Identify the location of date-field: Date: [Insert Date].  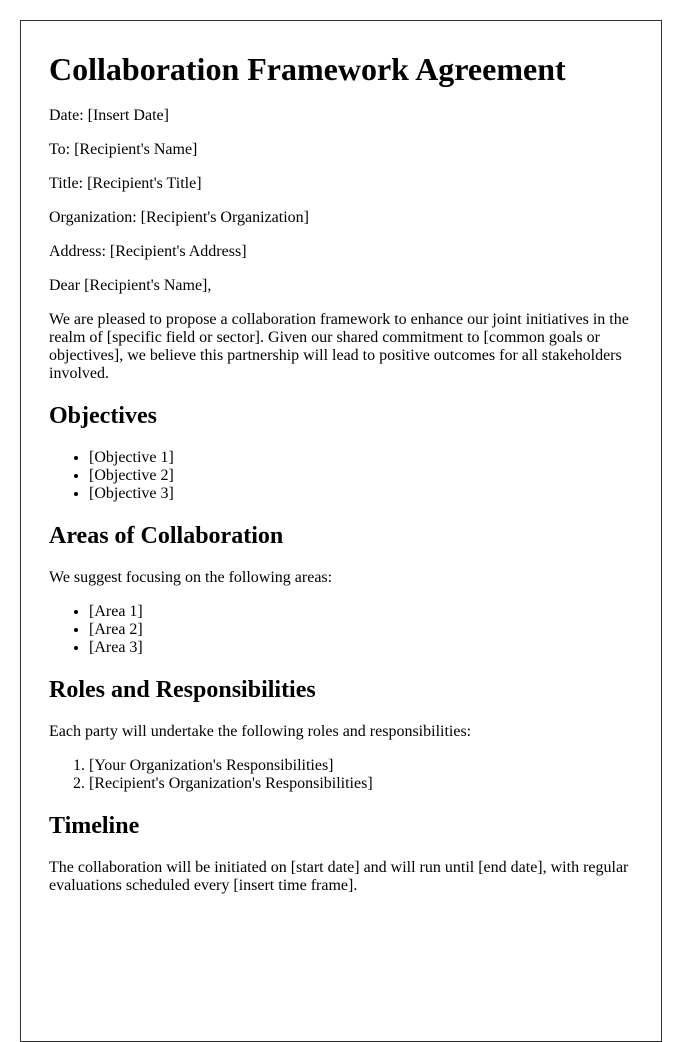
(109, 115).